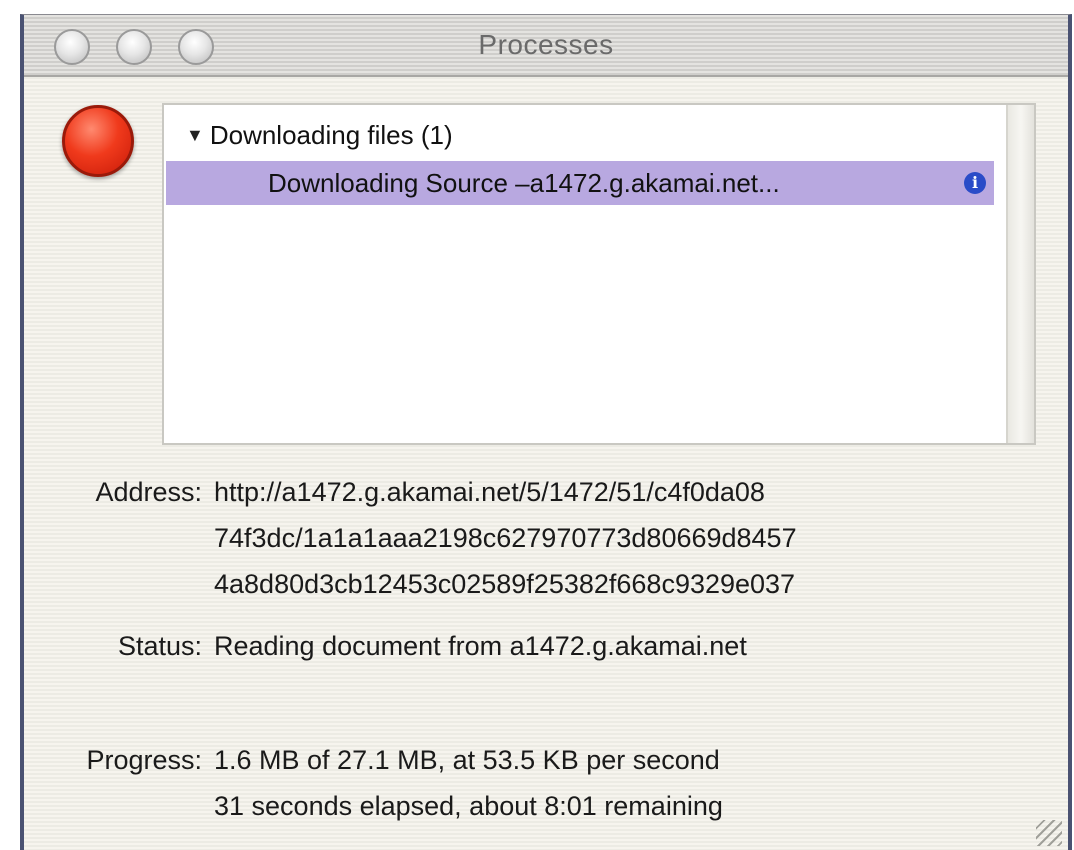 This screenshot has height=850, width=1074. I want to click on group-row-downloading-files: ▼ Downloading files (1), so click(319, 135).